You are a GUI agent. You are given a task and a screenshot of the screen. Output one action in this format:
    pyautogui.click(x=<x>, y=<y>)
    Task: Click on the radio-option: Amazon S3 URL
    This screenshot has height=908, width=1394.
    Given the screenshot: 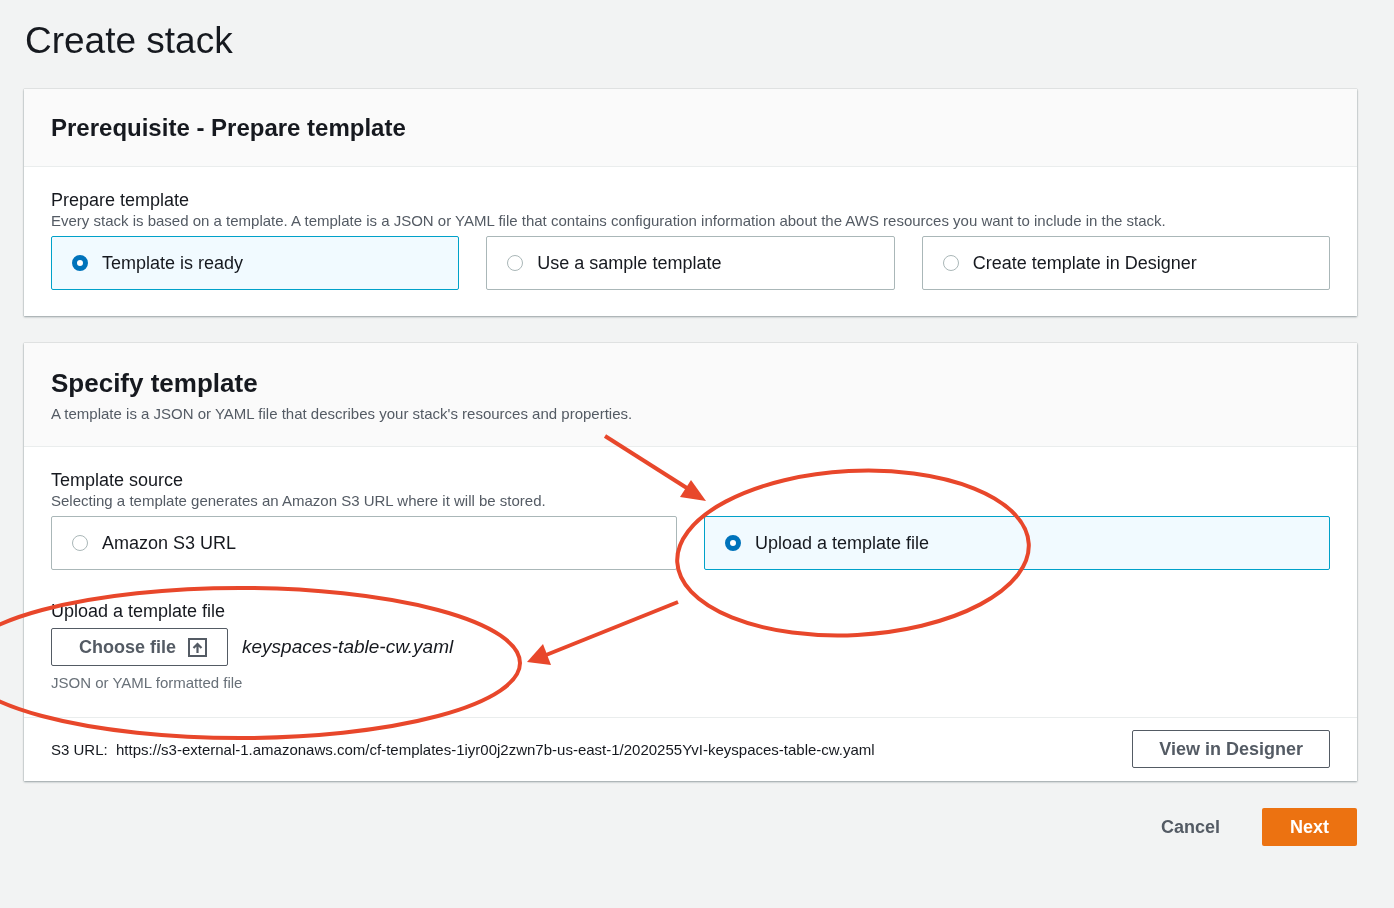 What is the action you would take?
    pyautogui.click(x=364, y=543)
    